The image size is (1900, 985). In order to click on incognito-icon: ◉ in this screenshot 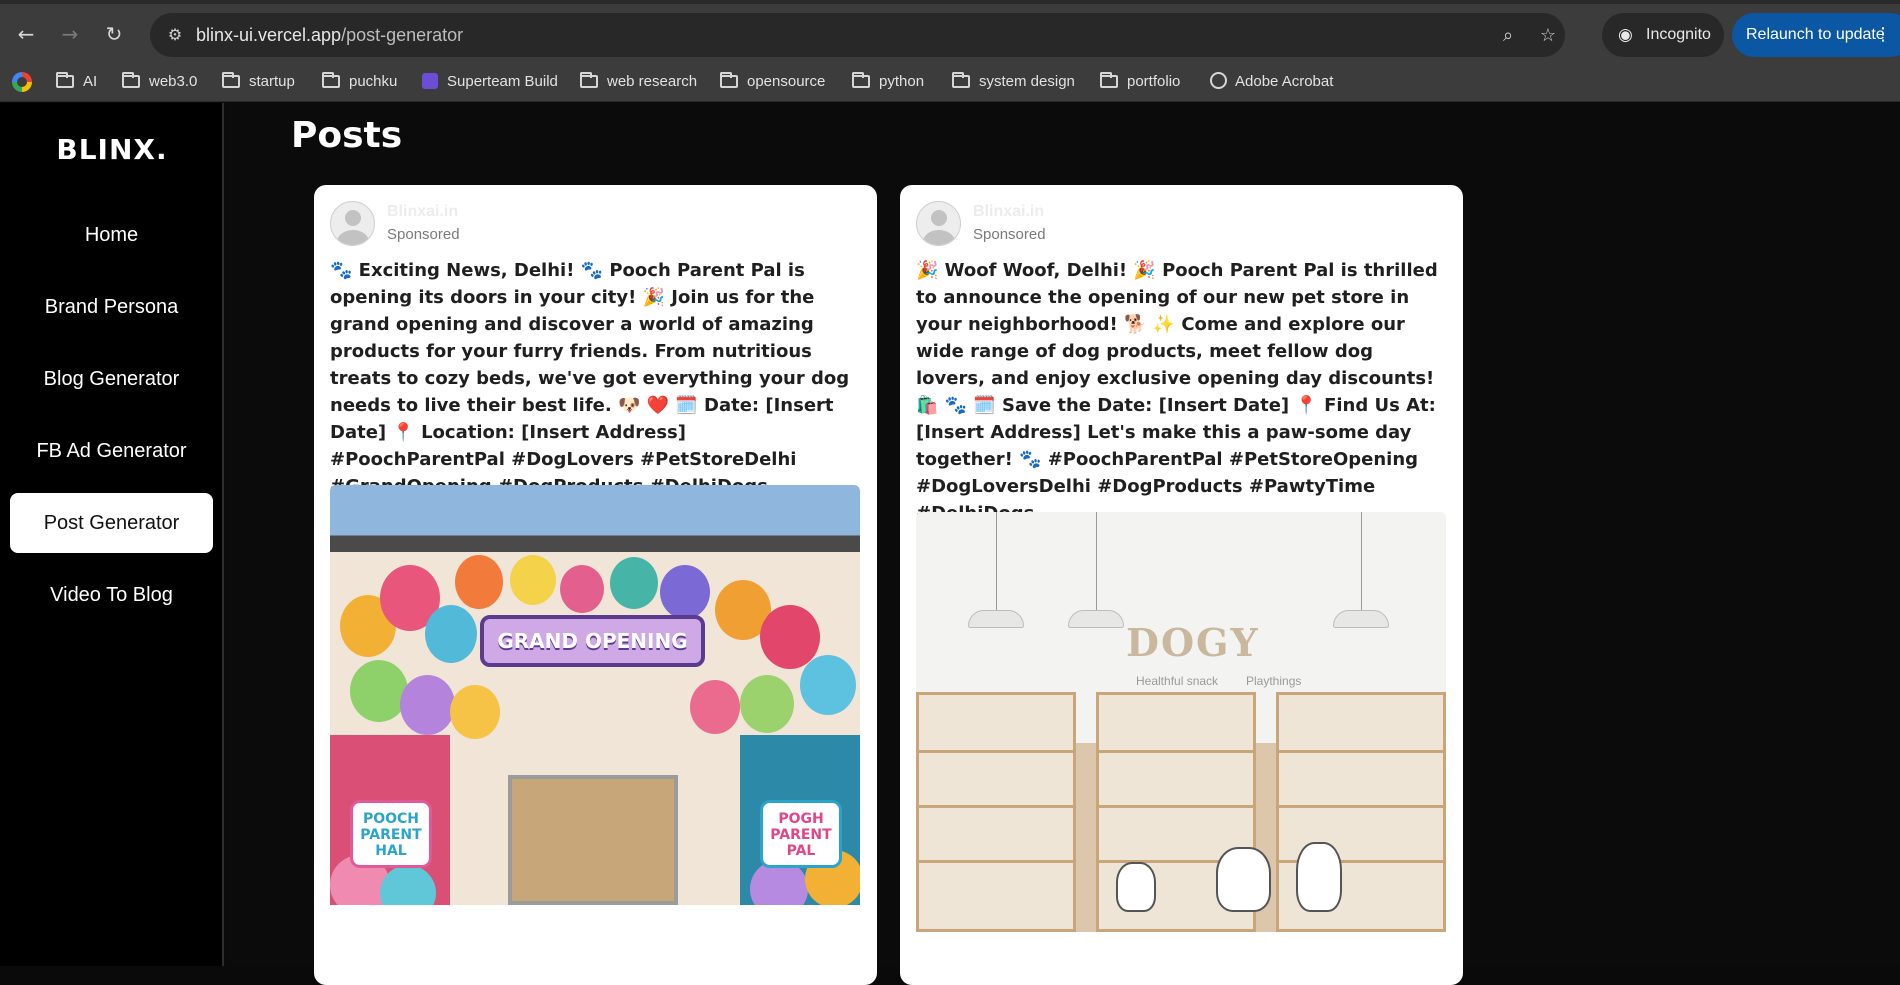, I will do `click(1625, 35)`.